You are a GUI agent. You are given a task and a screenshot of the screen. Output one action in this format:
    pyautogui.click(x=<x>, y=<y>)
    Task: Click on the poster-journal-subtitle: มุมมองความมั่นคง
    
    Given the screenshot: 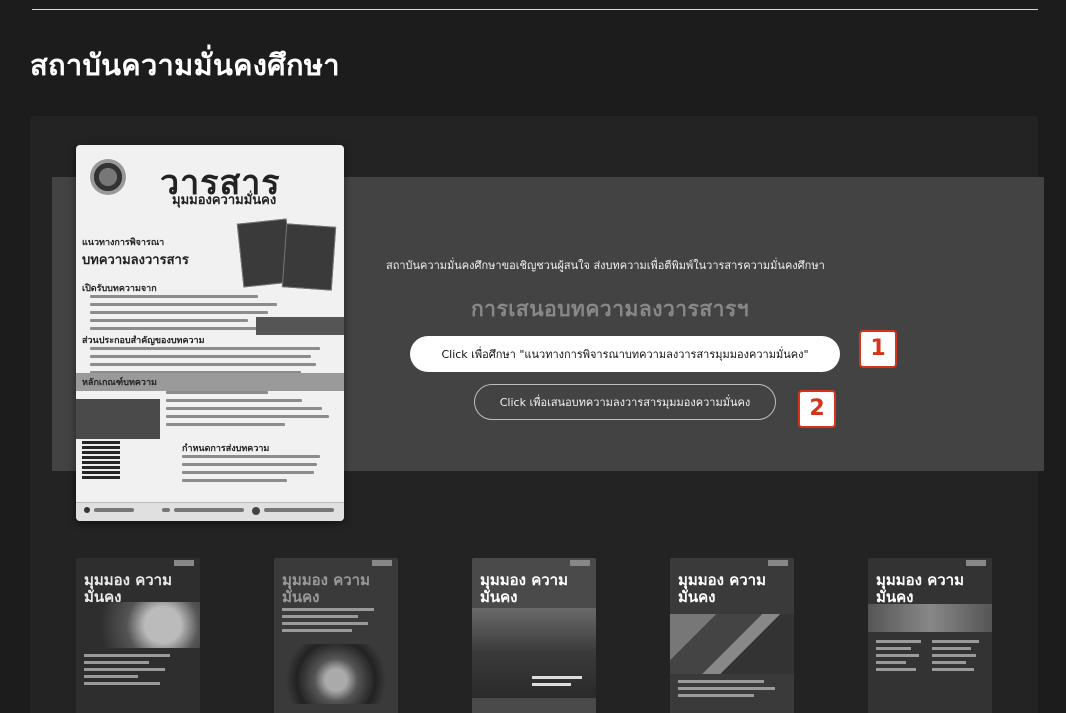 What is the action you would take?
    pyautogui.click(x=224, y=200)
    